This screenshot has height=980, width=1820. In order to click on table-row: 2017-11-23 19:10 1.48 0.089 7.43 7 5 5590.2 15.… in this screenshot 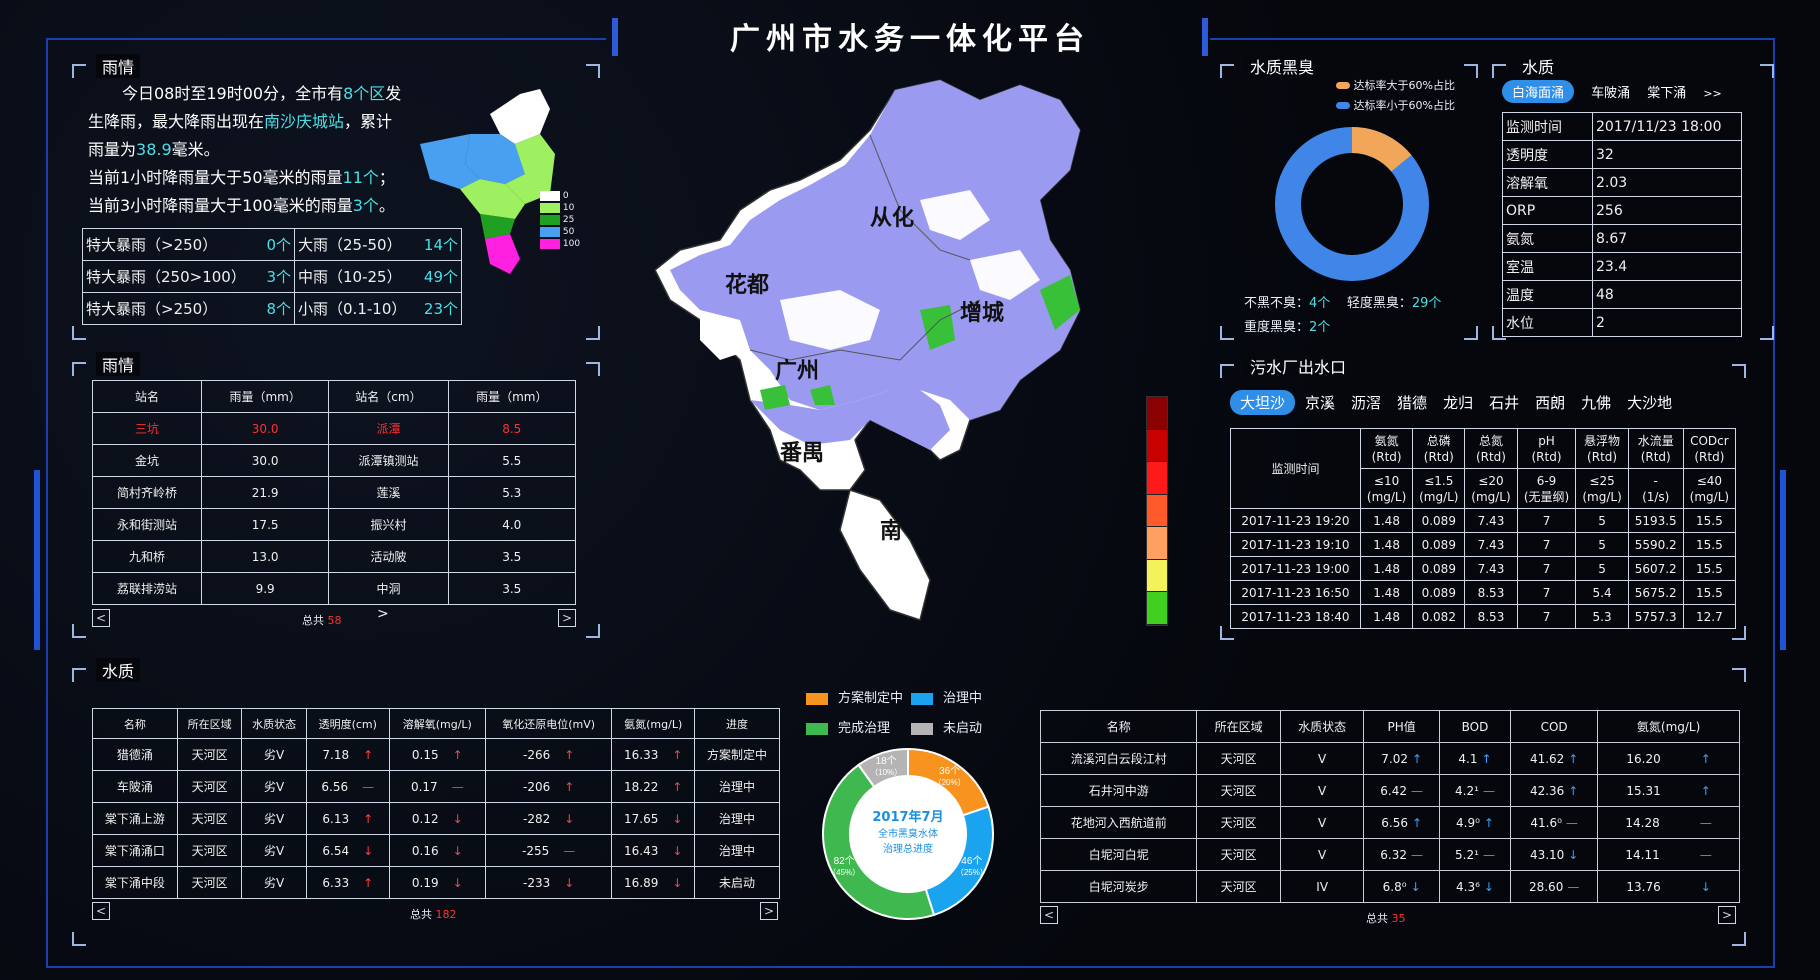, I will do `click(1483, 544)`.